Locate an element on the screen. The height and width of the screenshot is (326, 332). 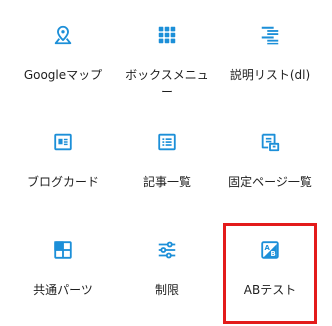
block-label: 制限 is located at coordinates (166, 290).